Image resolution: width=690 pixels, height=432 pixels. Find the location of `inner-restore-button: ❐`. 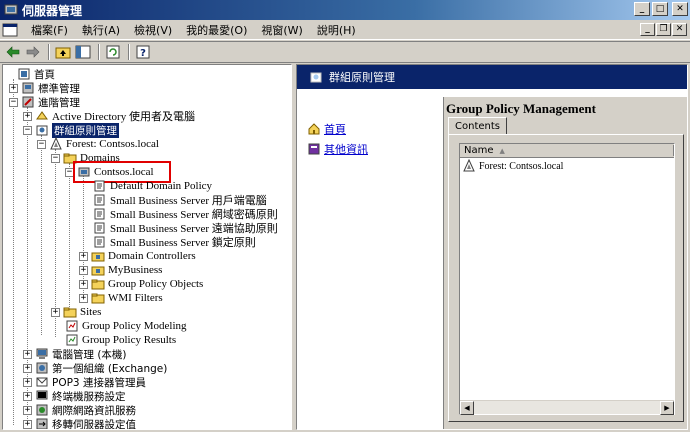

inner-restore-button: ❐ is located at coordinates (663, 29).